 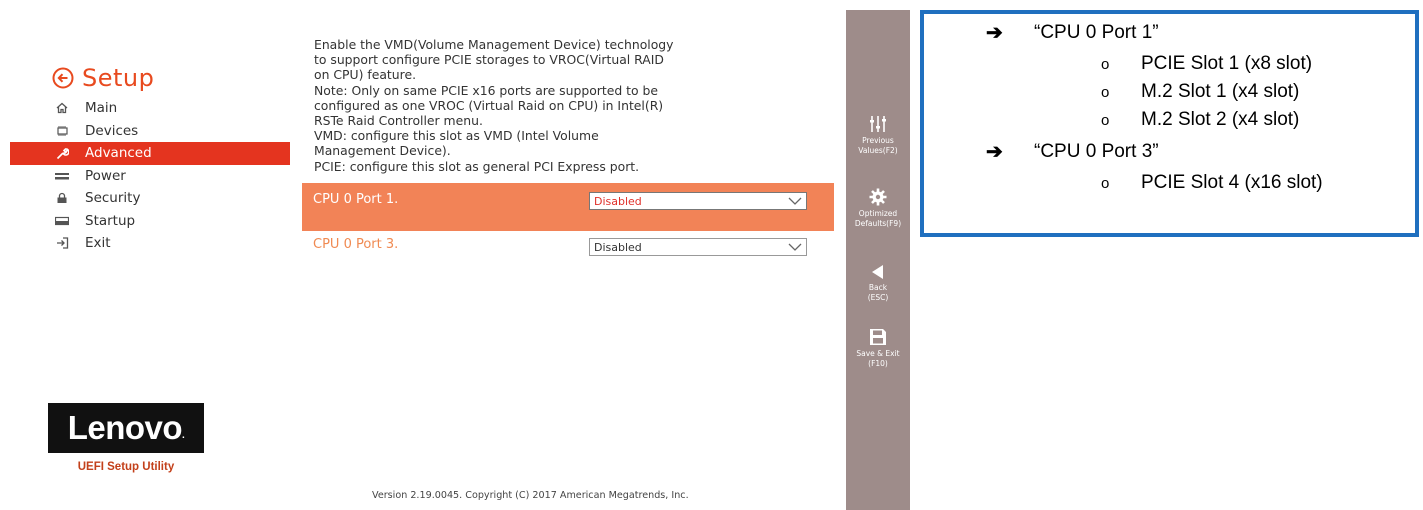 What do you see at coordinates (365, 75) in the screenshot?
I see `help-line: on CPU) feature.` at bounding box center [365, 75].